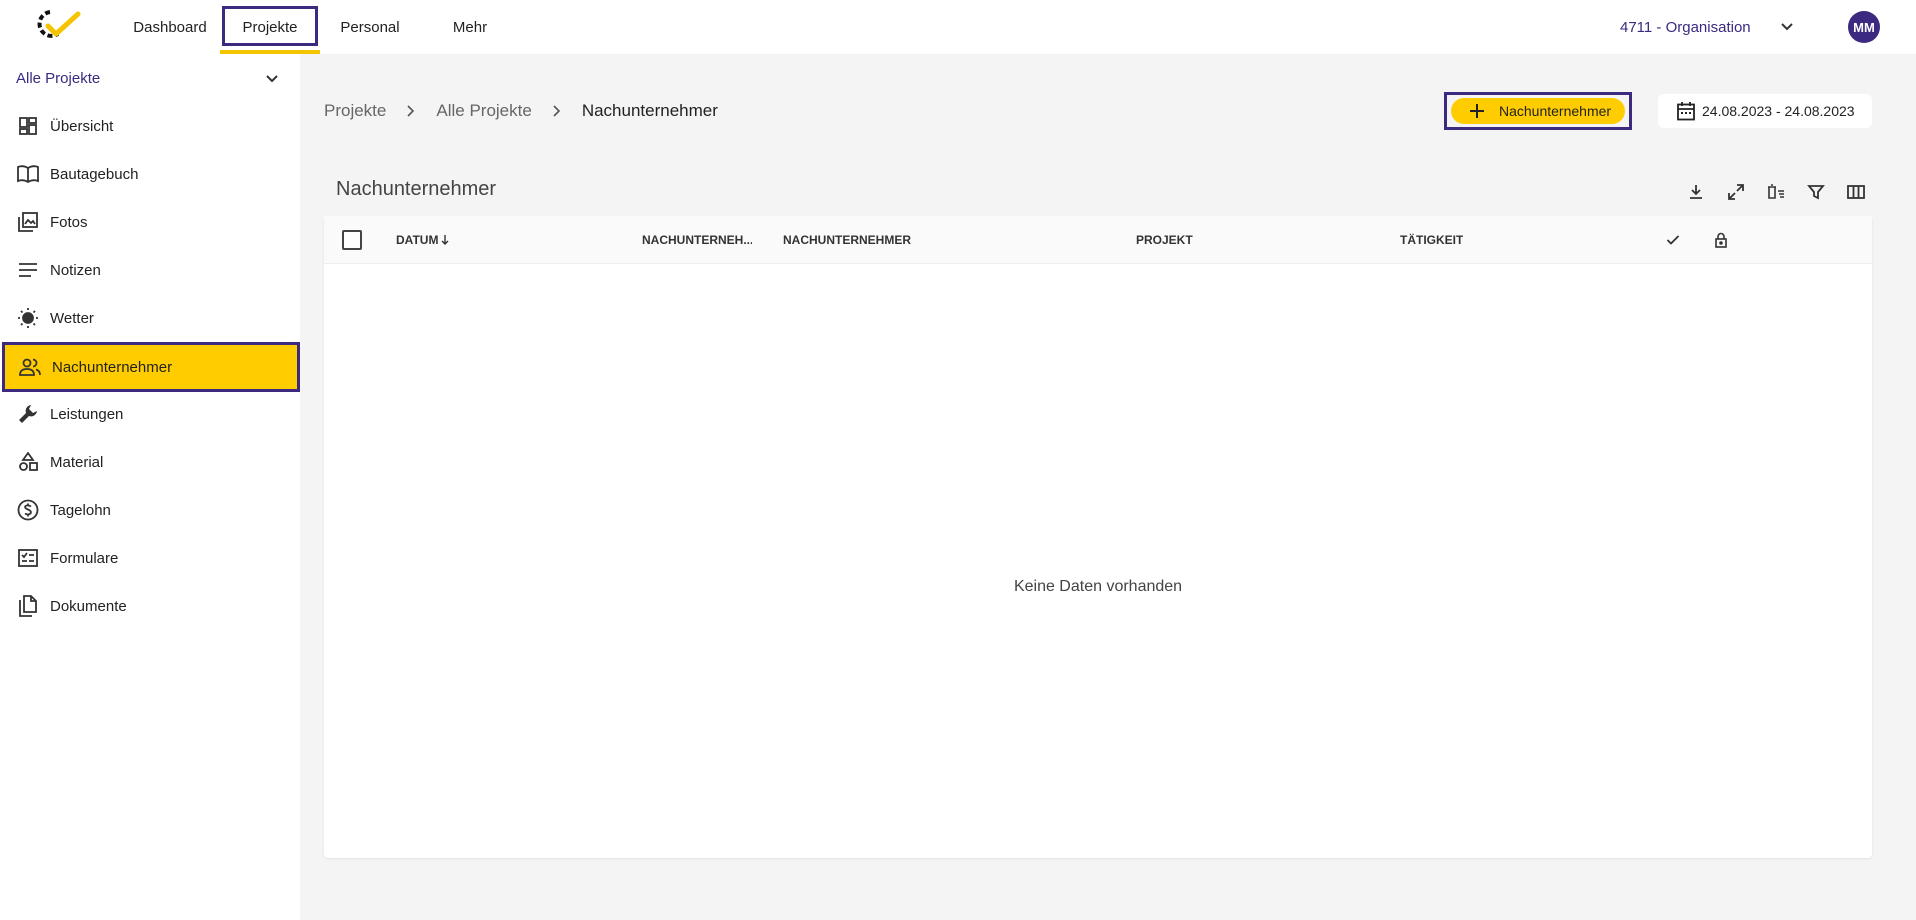  I want to click on sidebar-item-fotos: Fotos, so click(150, 222).